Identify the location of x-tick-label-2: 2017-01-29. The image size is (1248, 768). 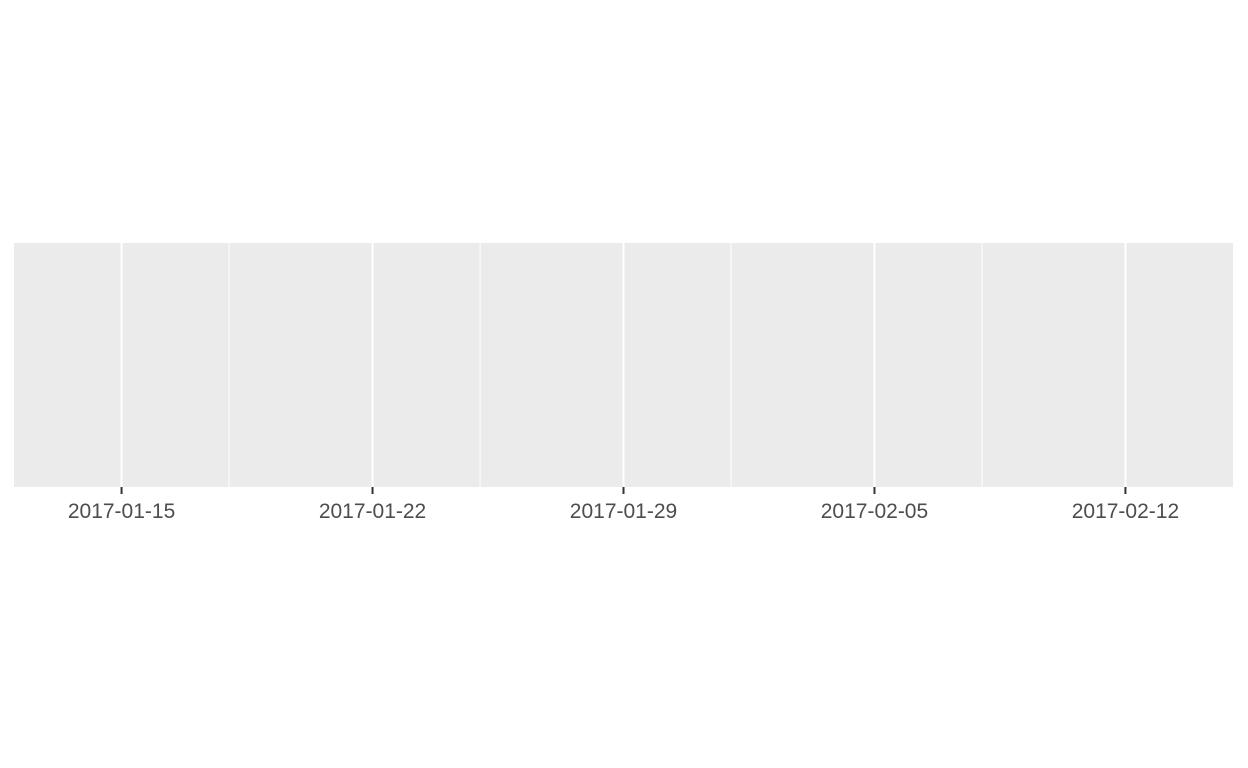
(623, 511).